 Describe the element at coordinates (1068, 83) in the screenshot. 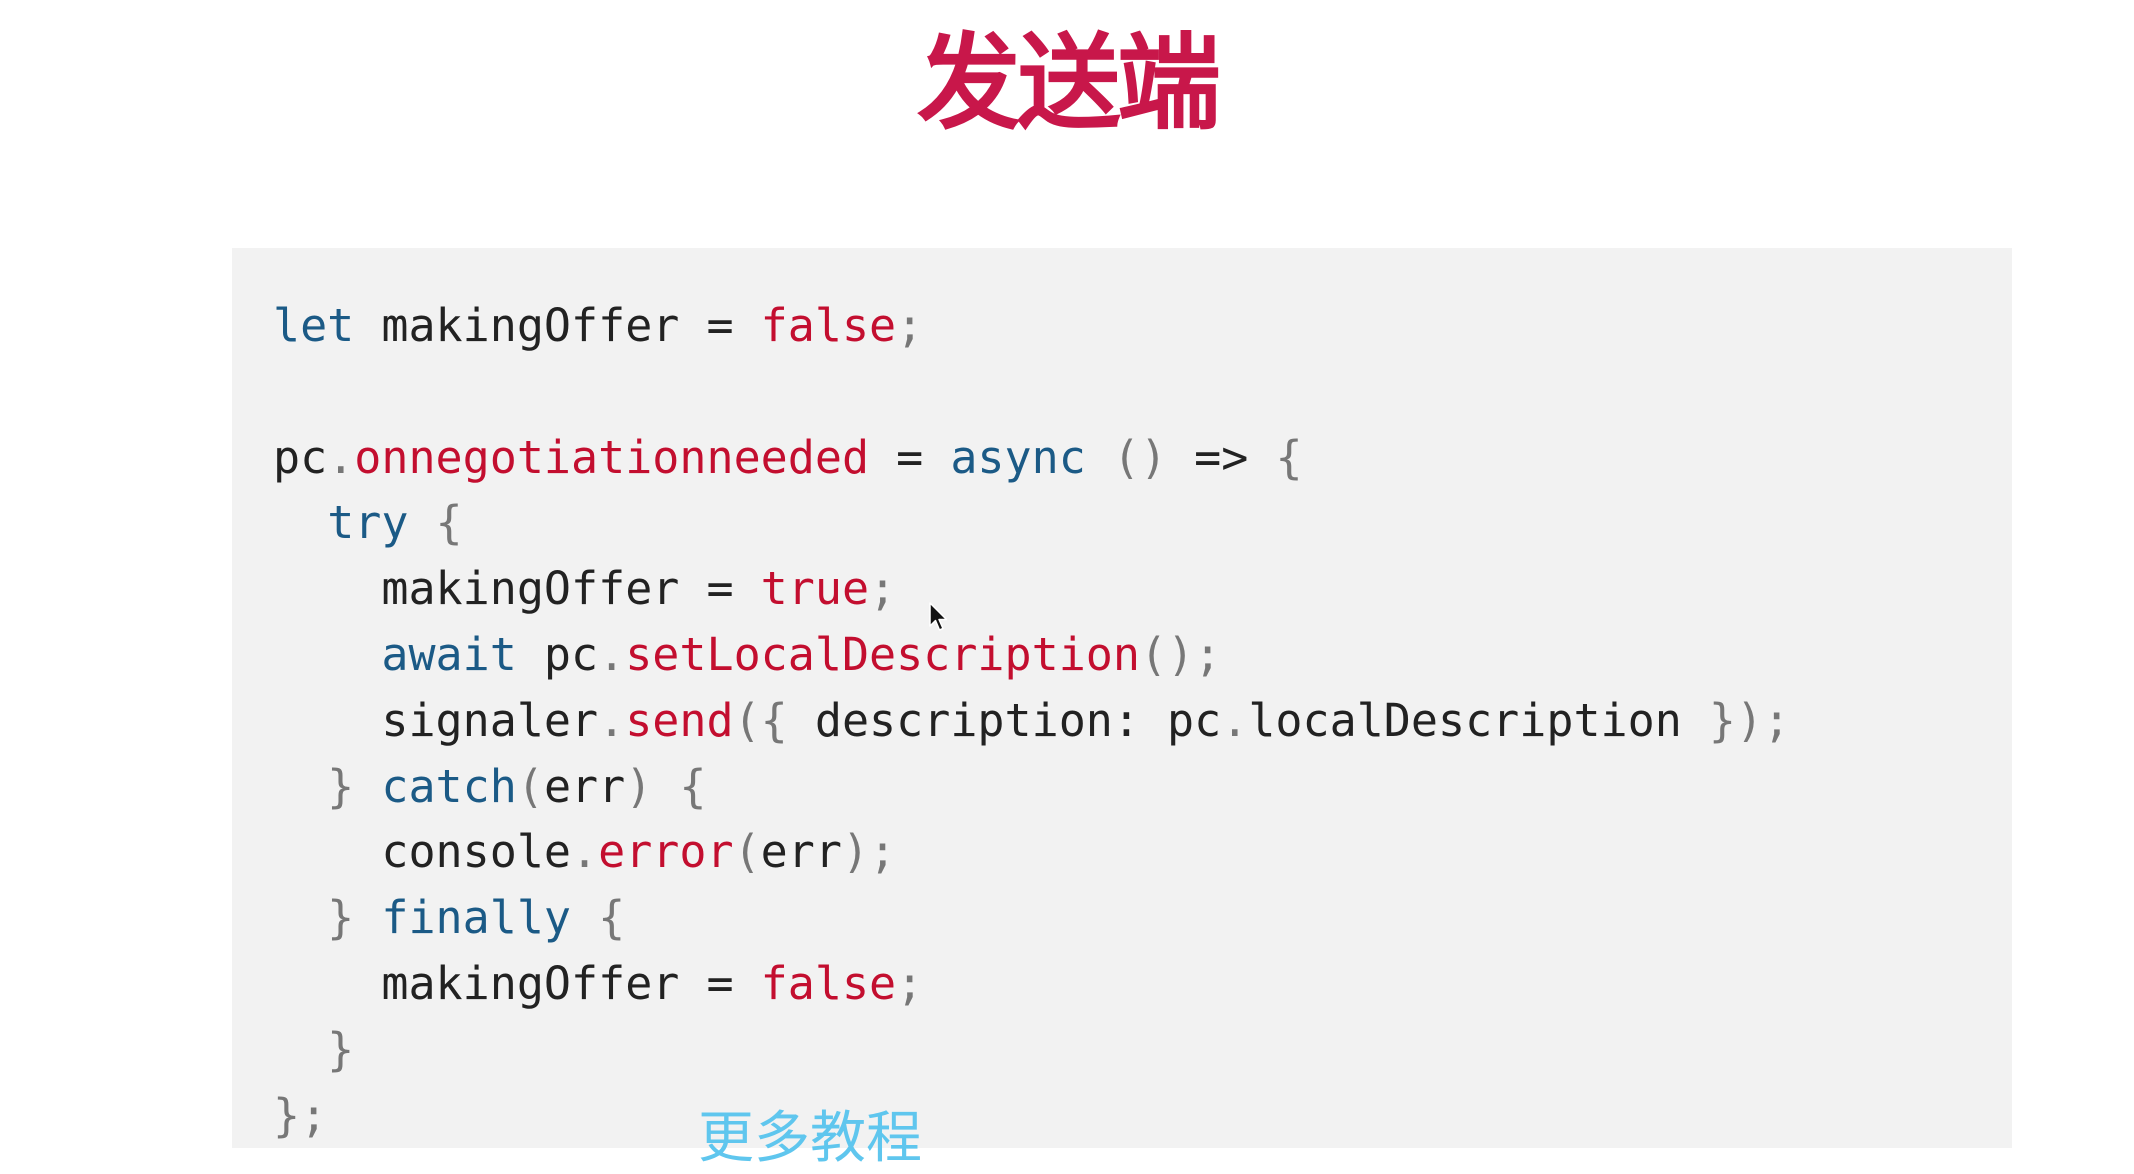

I see `slide-title: 发送端` at that location.